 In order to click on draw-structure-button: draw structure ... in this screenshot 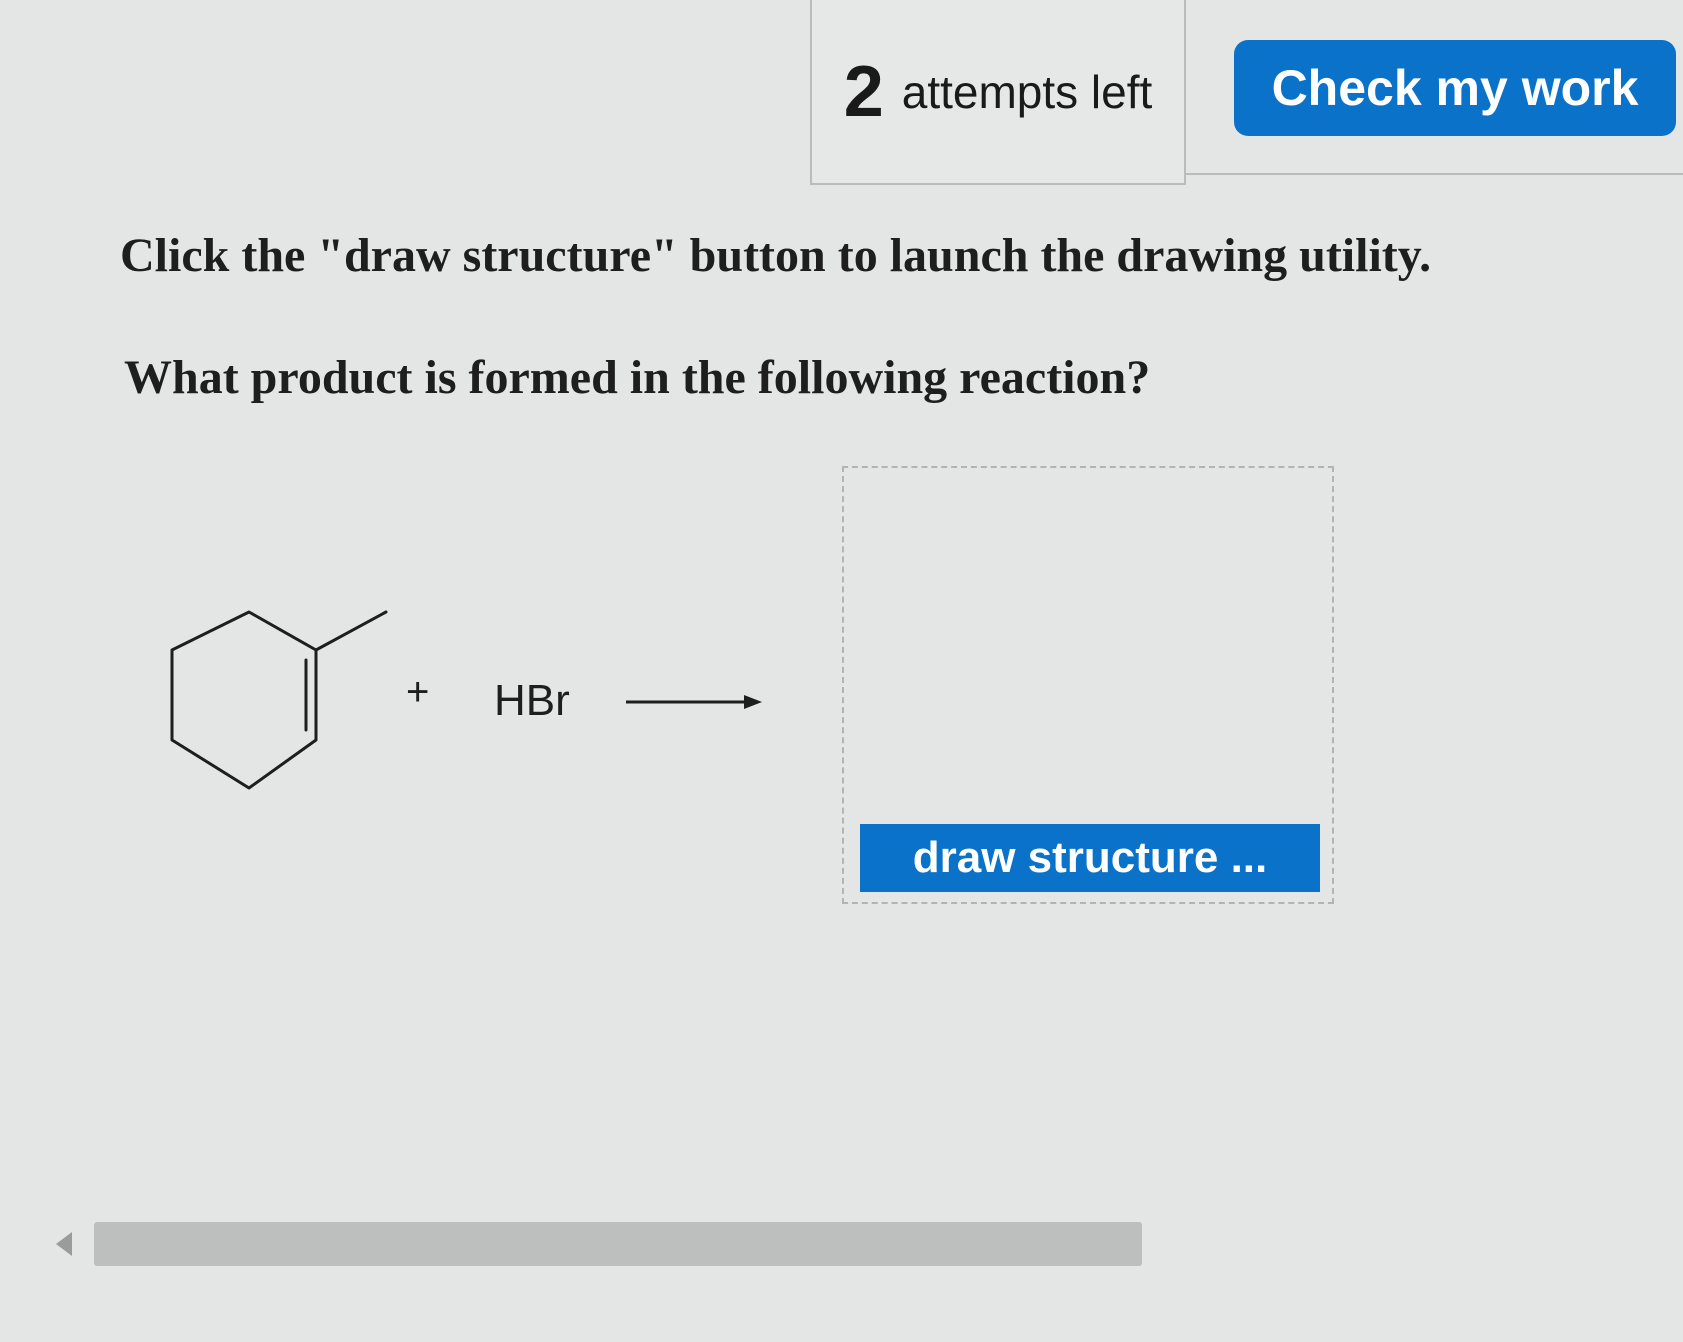, I will do `click(1090, 858)`.